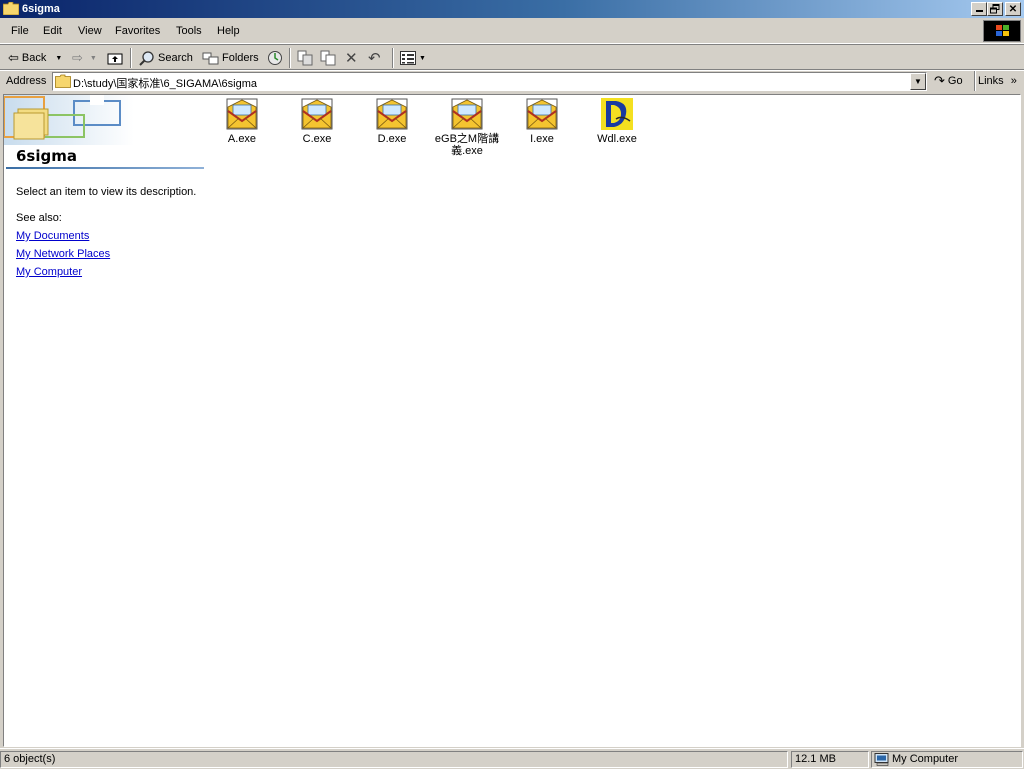 Image resolution: width=1024 pixels, height=769 pixels. Describe the element at coordinates (90, 31) in the screenshot. I see `menu-view: View` at that location.